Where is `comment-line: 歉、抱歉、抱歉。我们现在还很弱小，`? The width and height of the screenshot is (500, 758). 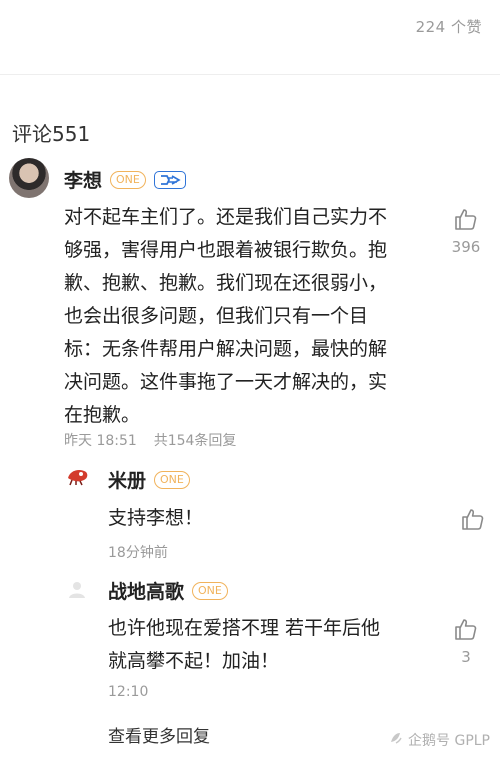
comment-line: 歉、抱歉、抱歉。我们现在还很弱小， is located at coordinates (226, 283).